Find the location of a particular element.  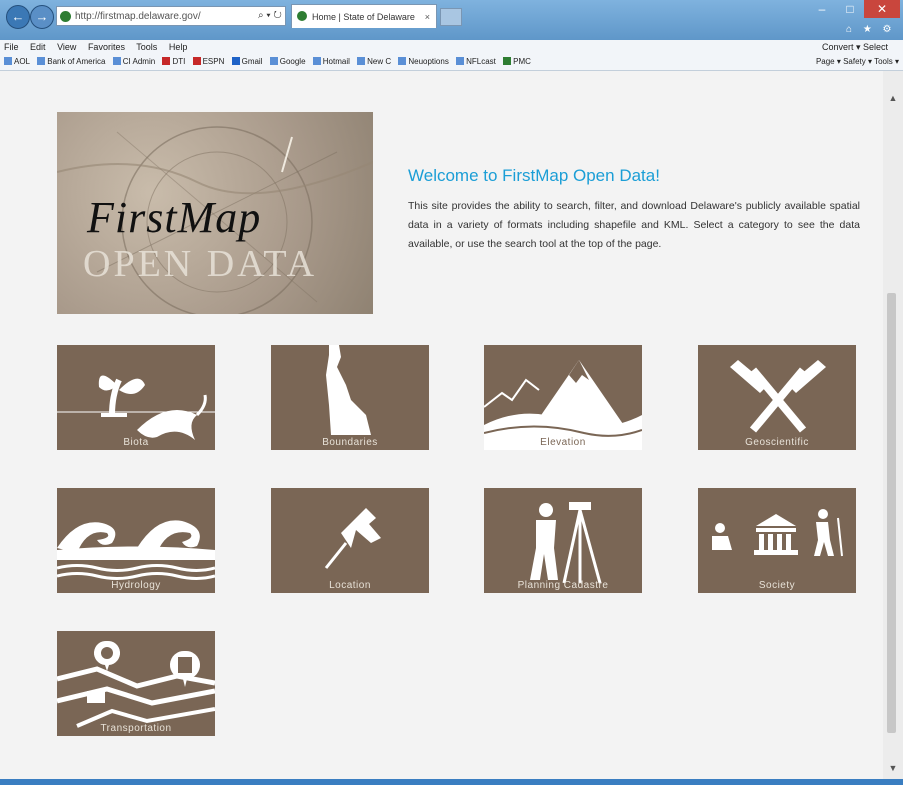

category-tile-planning-cadastre: Planning Cadastre is located at coordinates (563, 540).